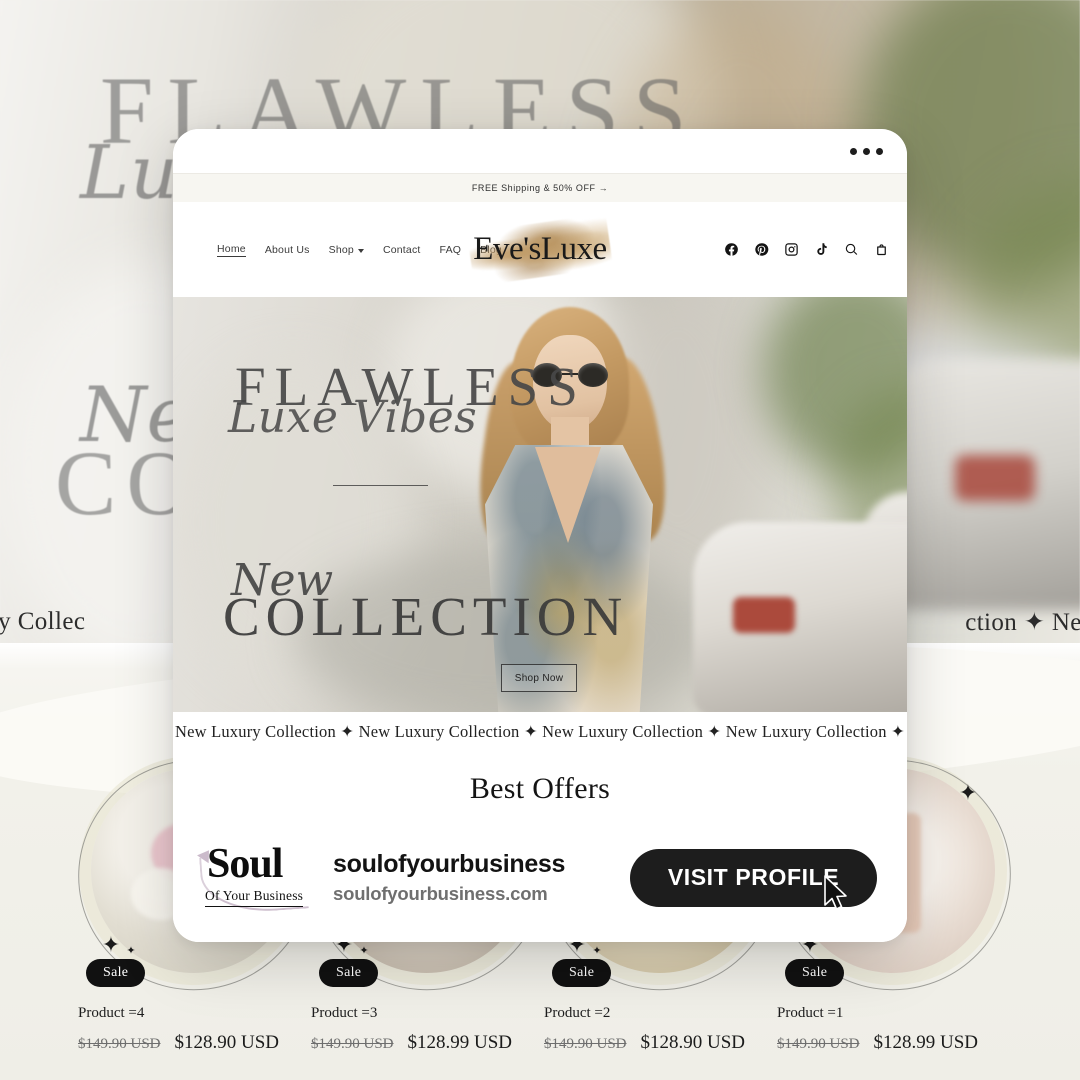 The height and width of the screenshot is (1080, 1080). I want to click on mockup-topbar, so click(540, 151).